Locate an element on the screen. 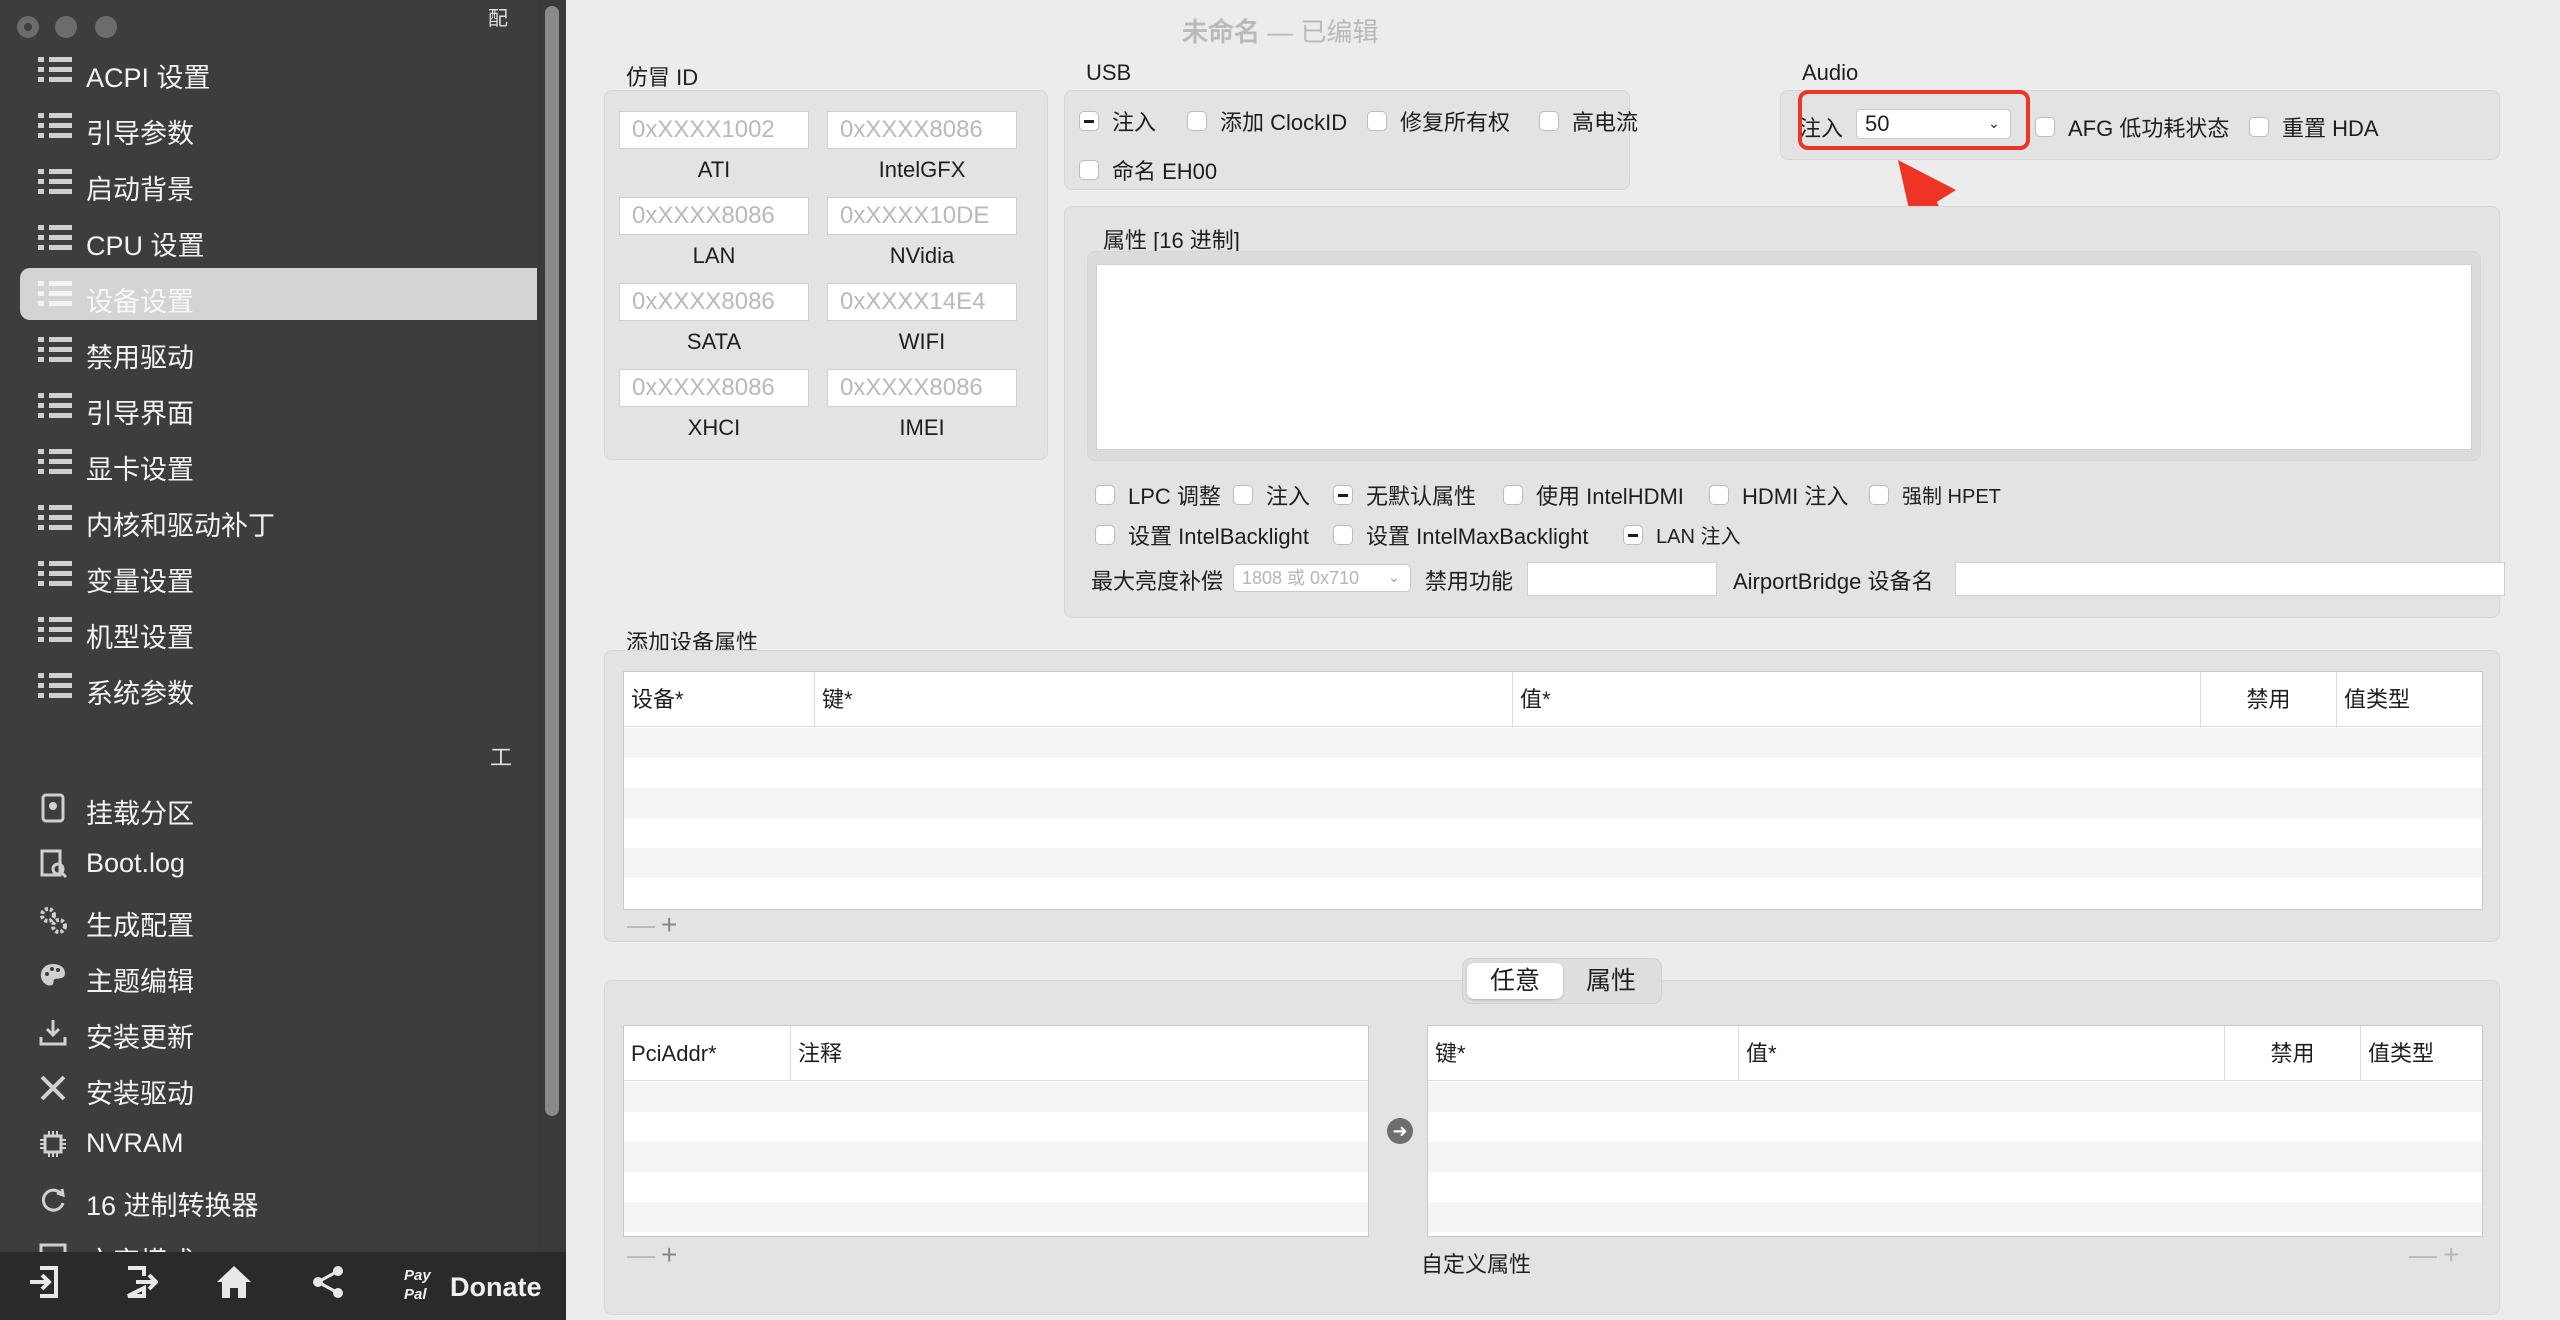  lan-id-field: 0xXXXX8086 is located at coordinates (714, 216).